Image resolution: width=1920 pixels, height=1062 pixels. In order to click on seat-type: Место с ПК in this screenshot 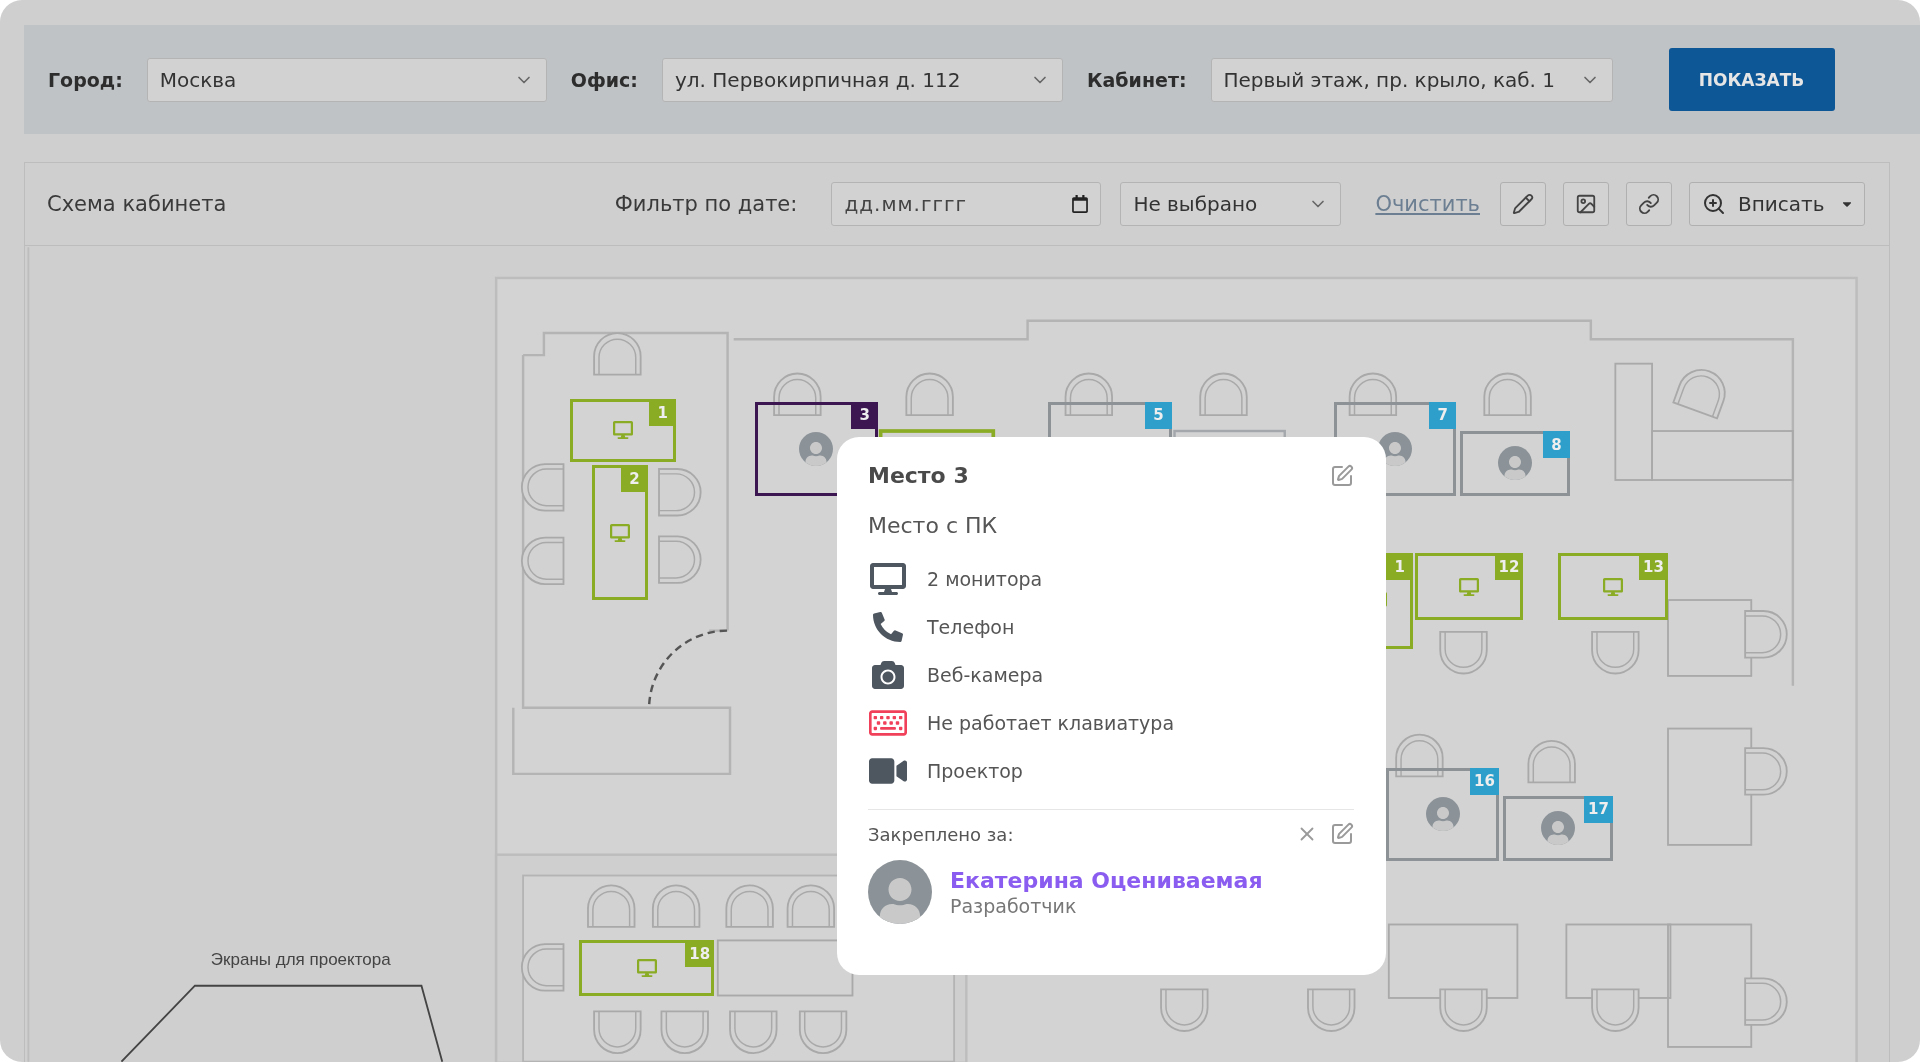, I will do `click(933, 525)`.